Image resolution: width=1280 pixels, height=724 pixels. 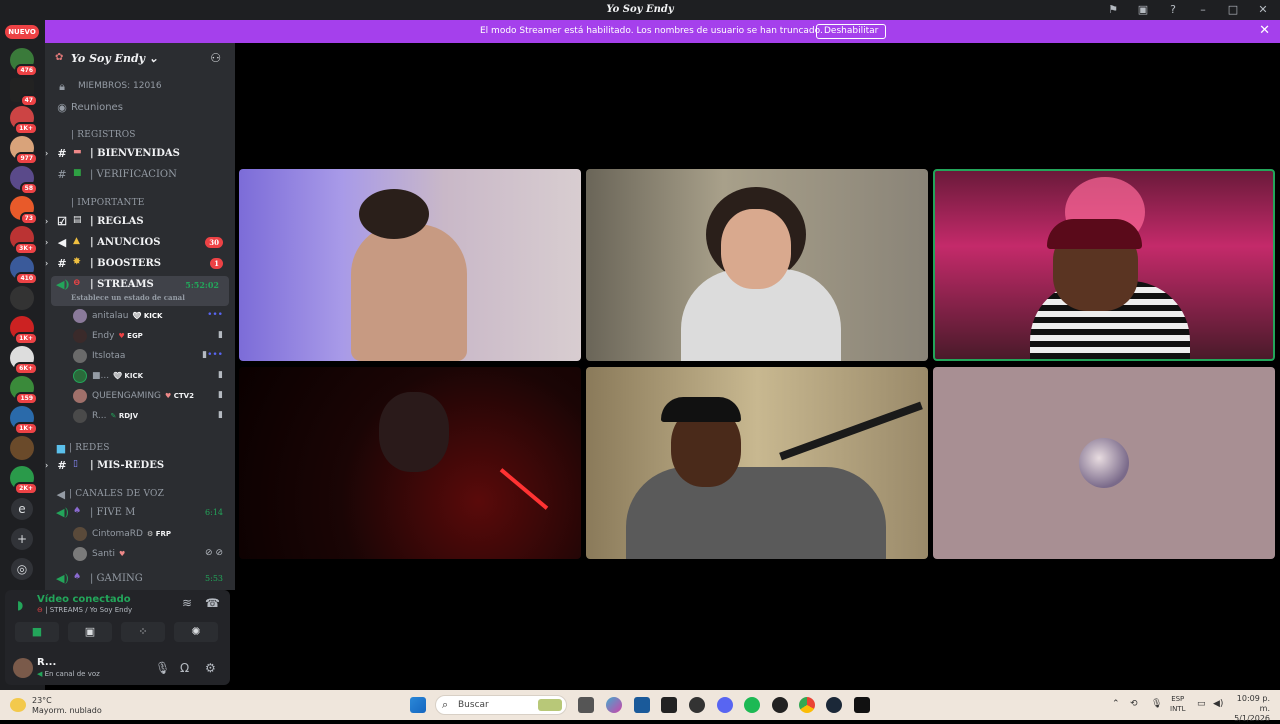 I want to click on discord-icon, so click(x=725, y=705).